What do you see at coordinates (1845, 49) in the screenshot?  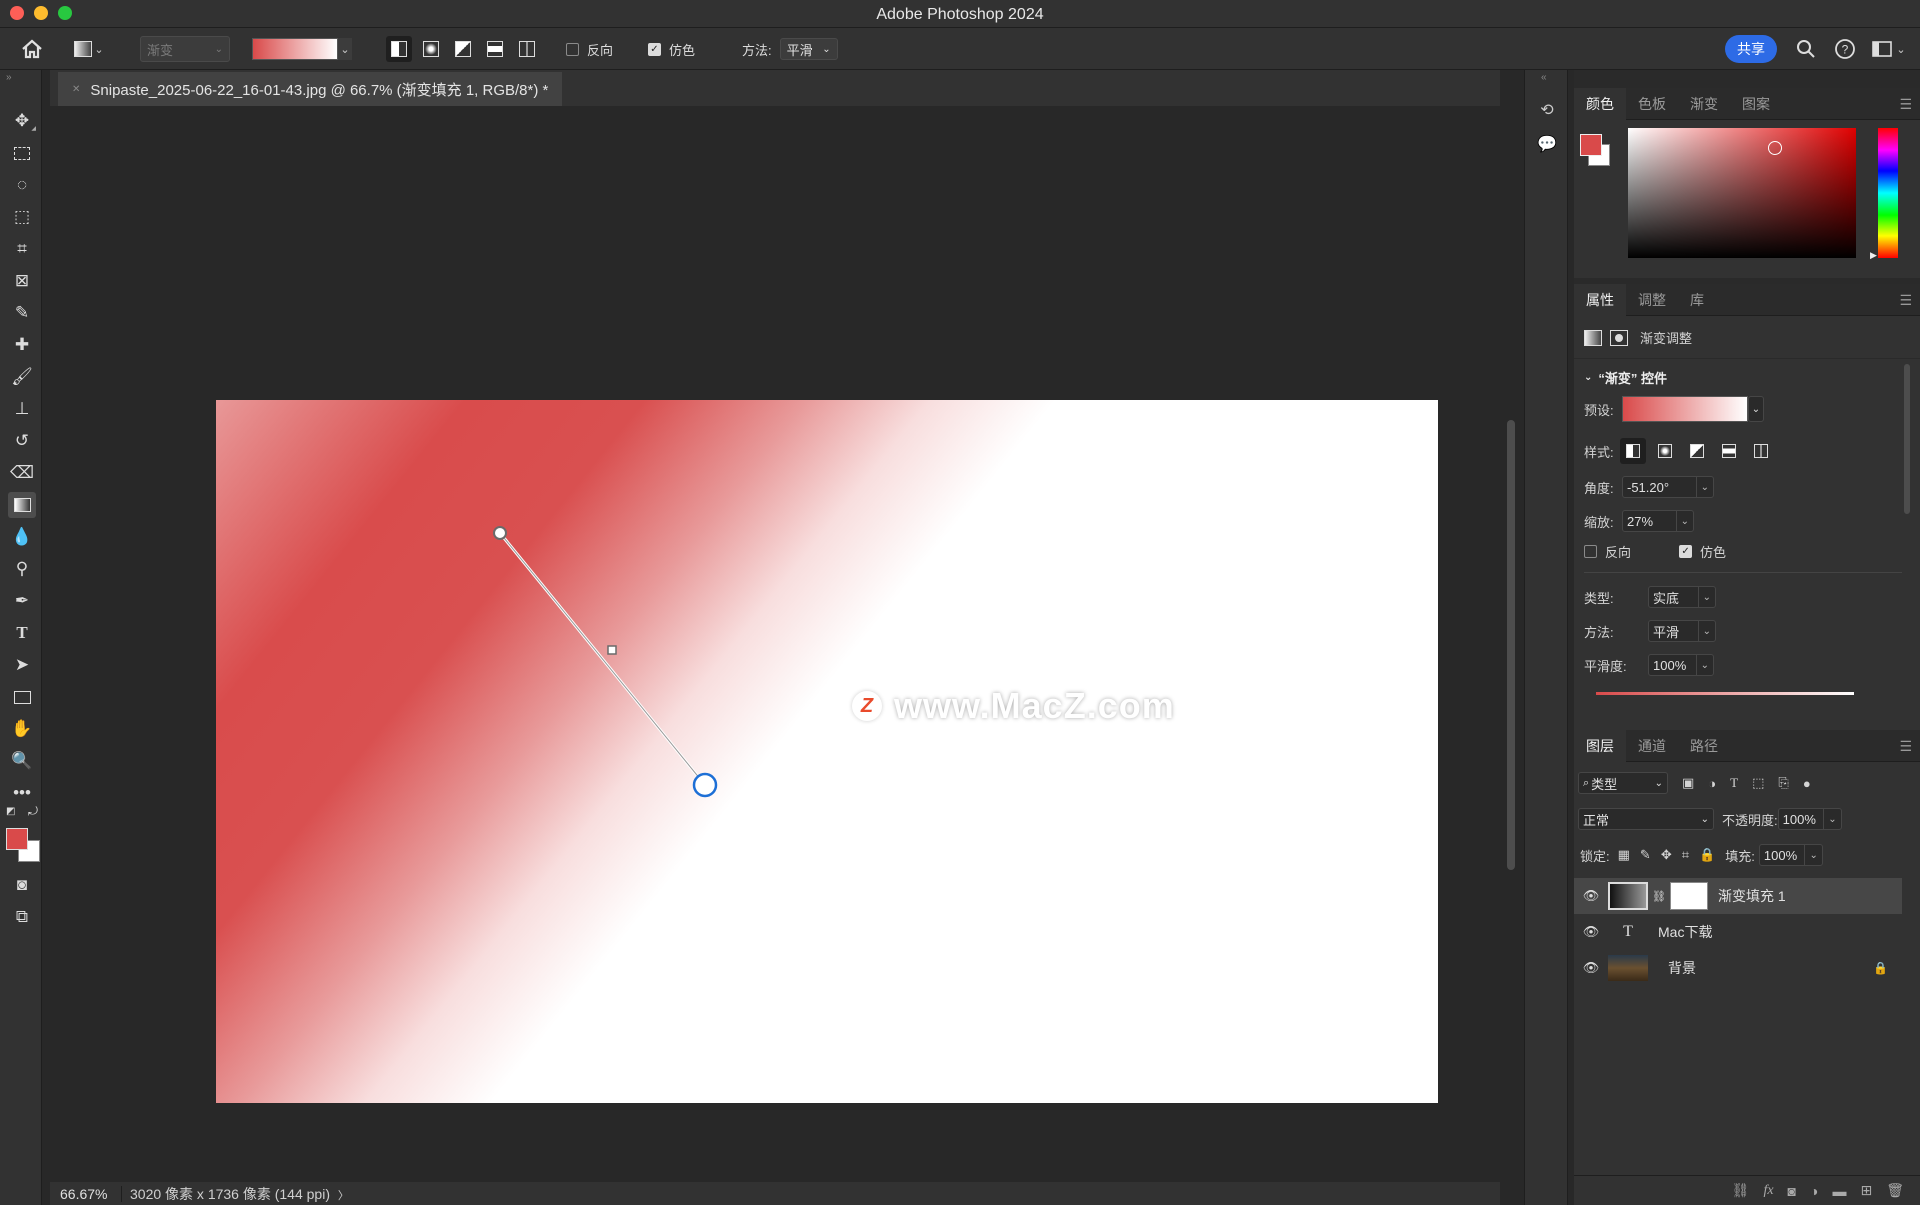 I see `help-button: ?` at bounding box center [1845, 49].